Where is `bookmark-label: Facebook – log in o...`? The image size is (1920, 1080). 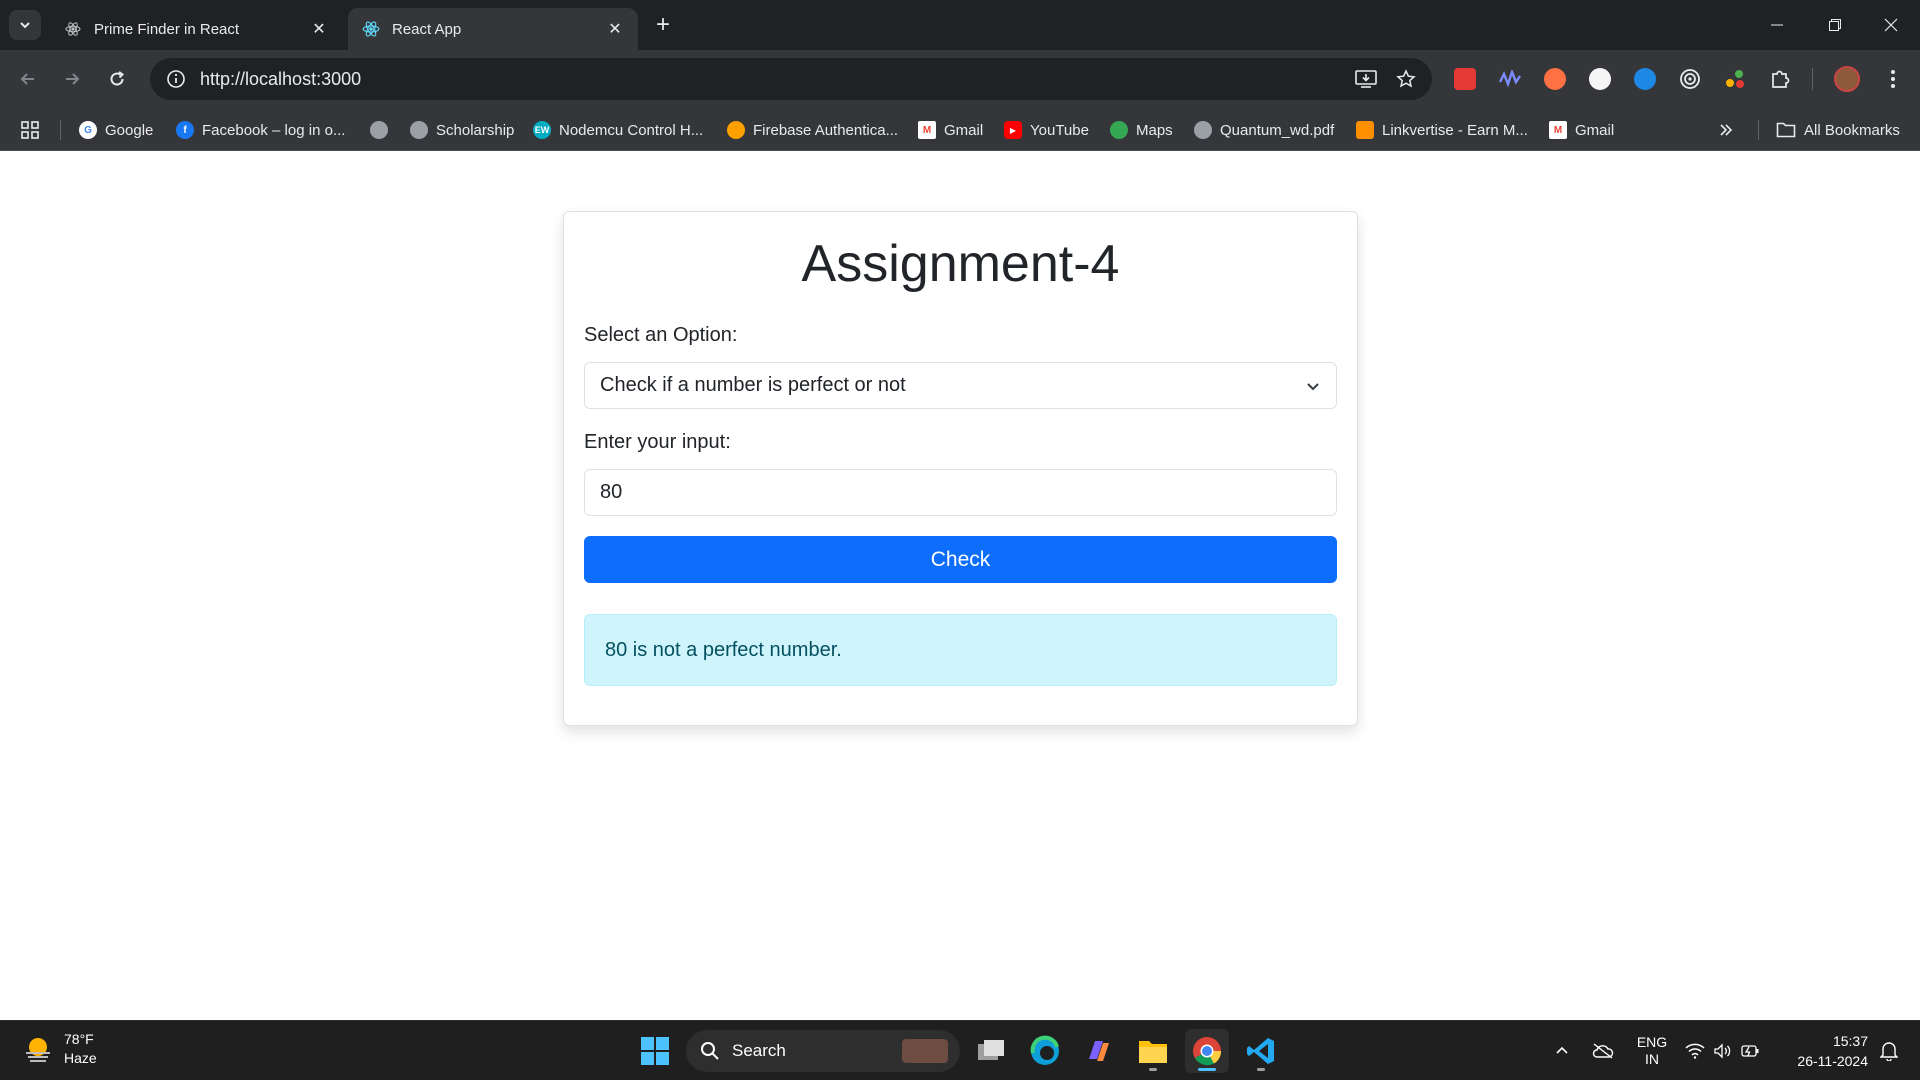
bookmark-label: Facebook – log in o... is located at coordinates (274, 130).